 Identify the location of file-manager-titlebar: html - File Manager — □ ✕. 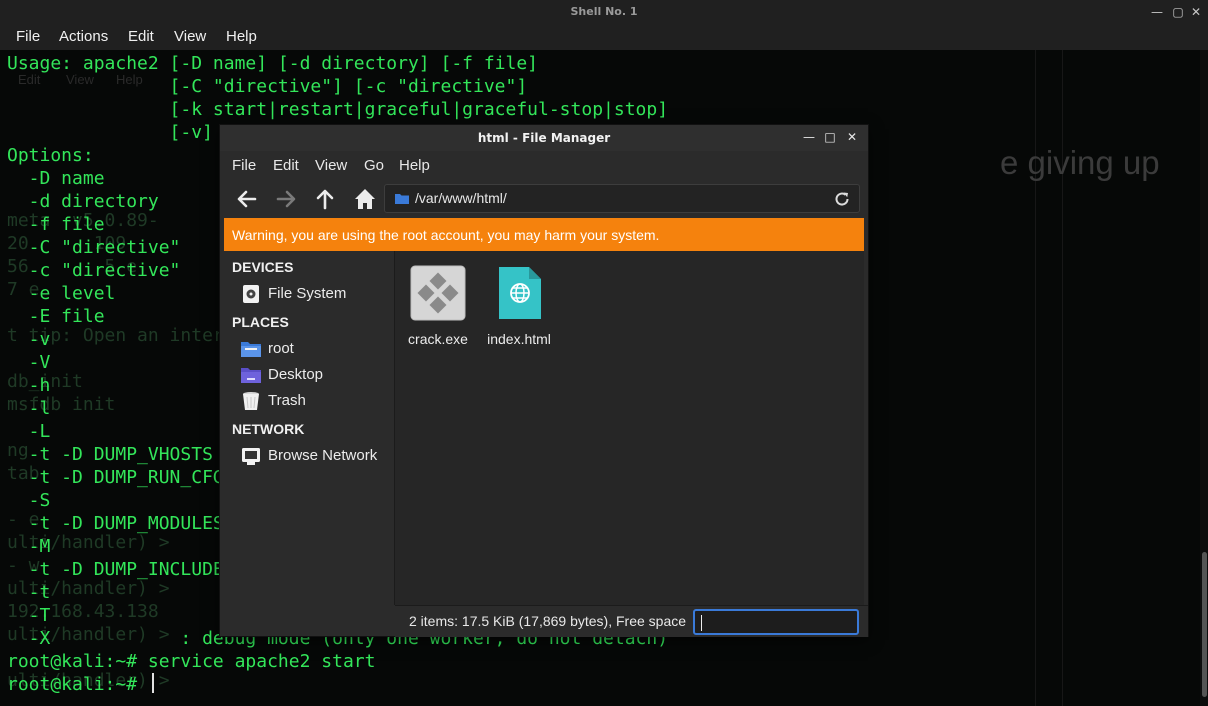
(544, 138).